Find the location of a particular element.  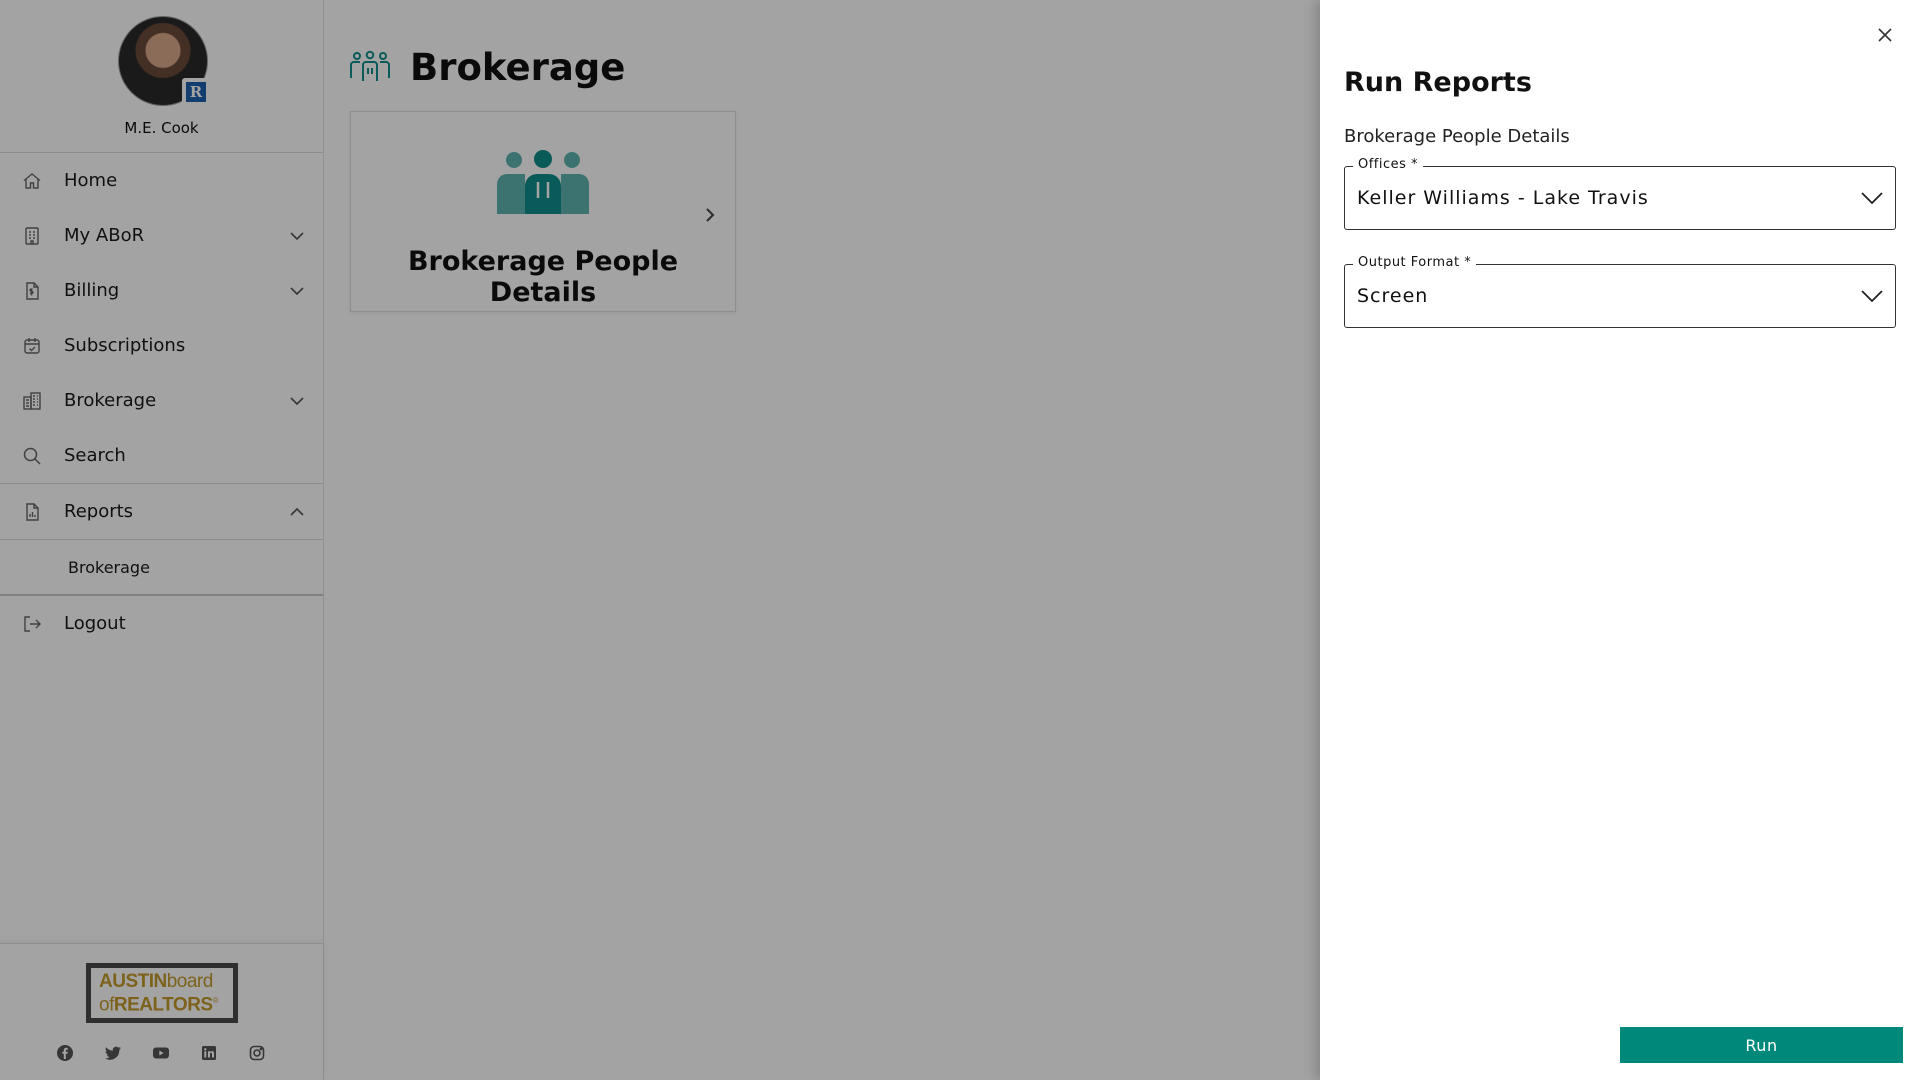

drawer-subtitle: Brokerage People Details is located at coordinates (1457, 136).